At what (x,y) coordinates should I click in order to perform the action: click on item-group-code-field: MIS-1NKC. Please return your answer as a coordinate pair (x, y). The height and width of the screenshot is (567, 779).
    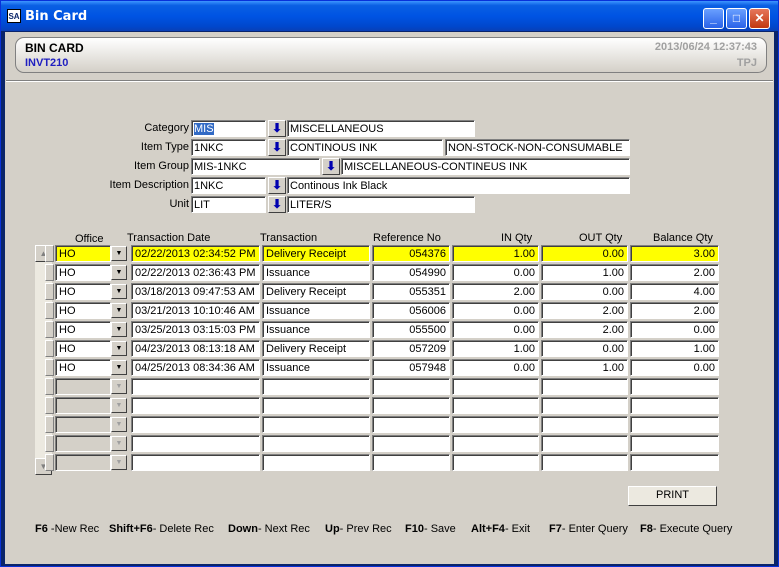
    Looking at the image, I should click on (255, 166).